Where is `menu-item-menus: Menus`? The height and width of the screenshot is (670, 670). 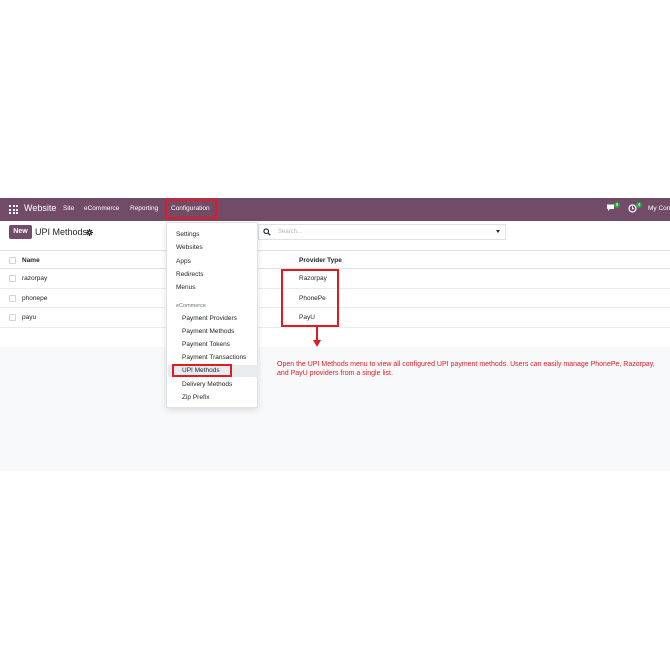
menu-item-menus: Menus is located at coordinates (186, 287).